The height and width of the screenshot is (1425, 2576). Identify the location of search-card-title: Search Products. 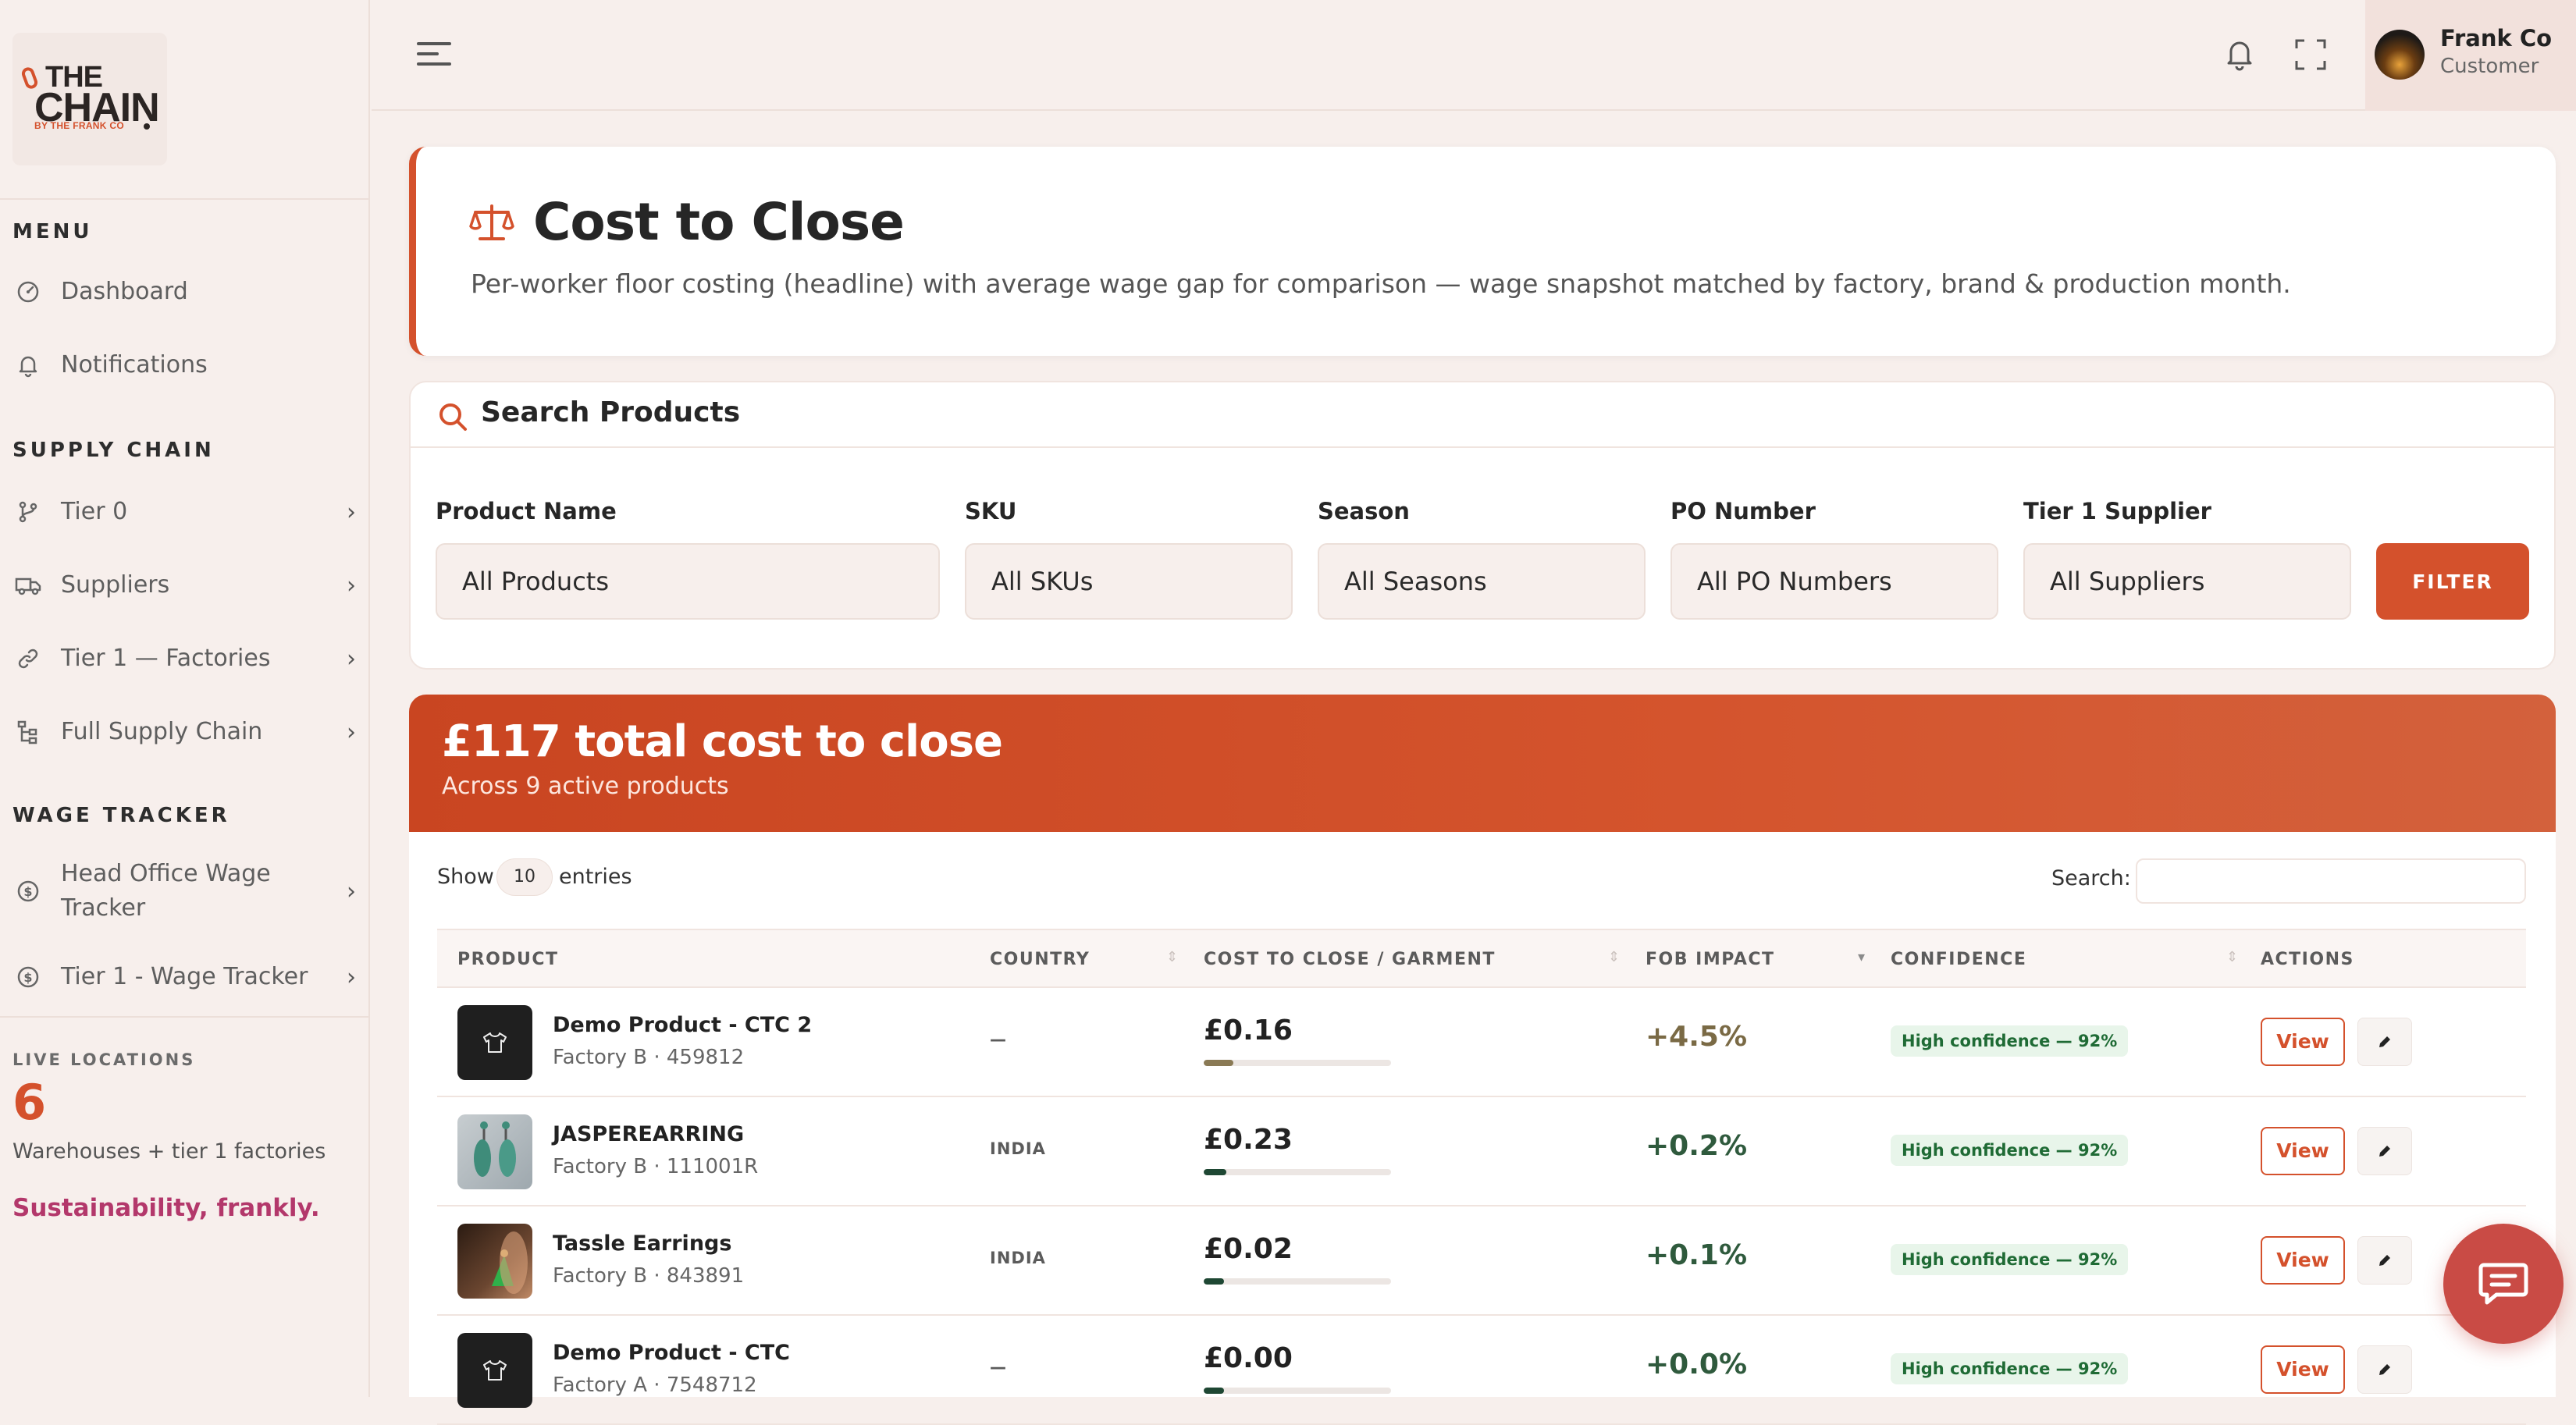
(611, 412).